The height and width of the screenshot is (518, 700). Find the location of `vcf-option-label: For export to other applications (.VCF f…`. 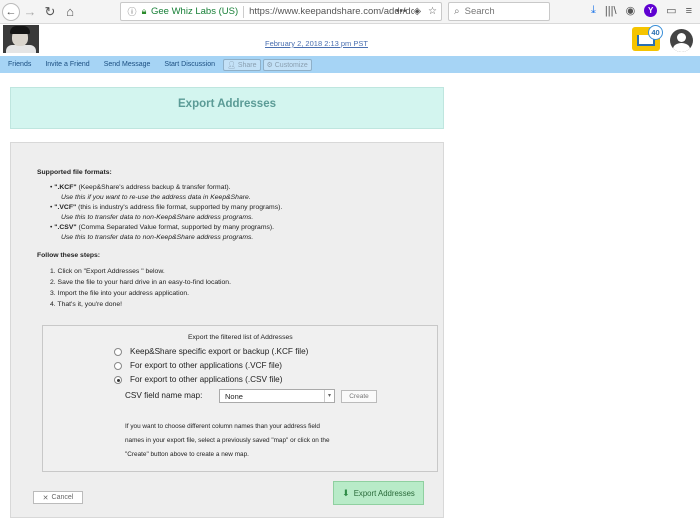

vcf-option-label: For export to other applications (.VCF f… is located at coordinates (206, 365).